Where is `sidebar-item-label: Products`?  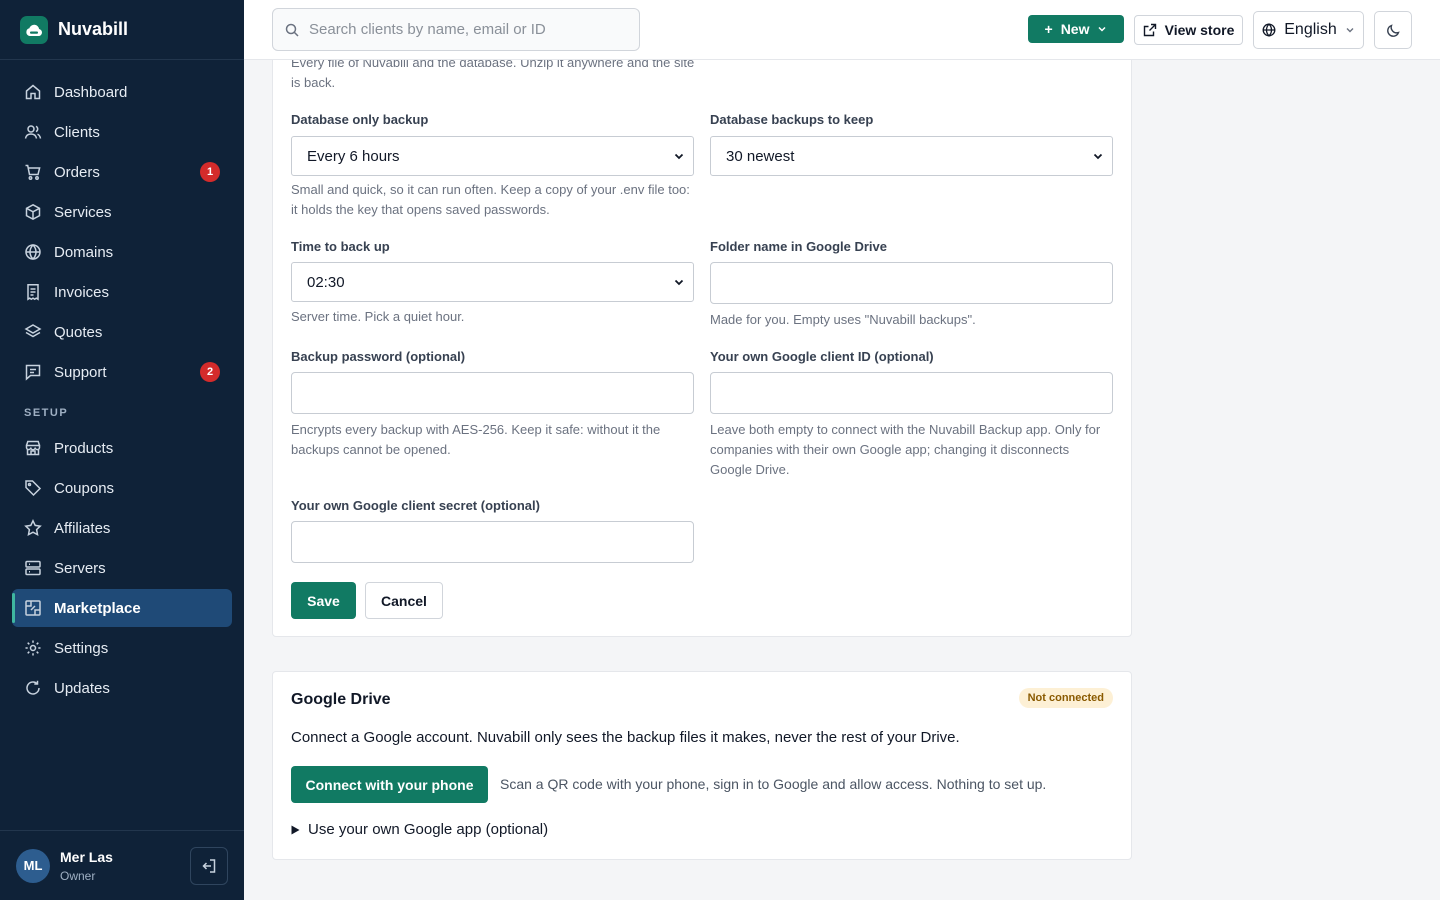 sidebar-item-label: Products is located at coordinates (84, 448).